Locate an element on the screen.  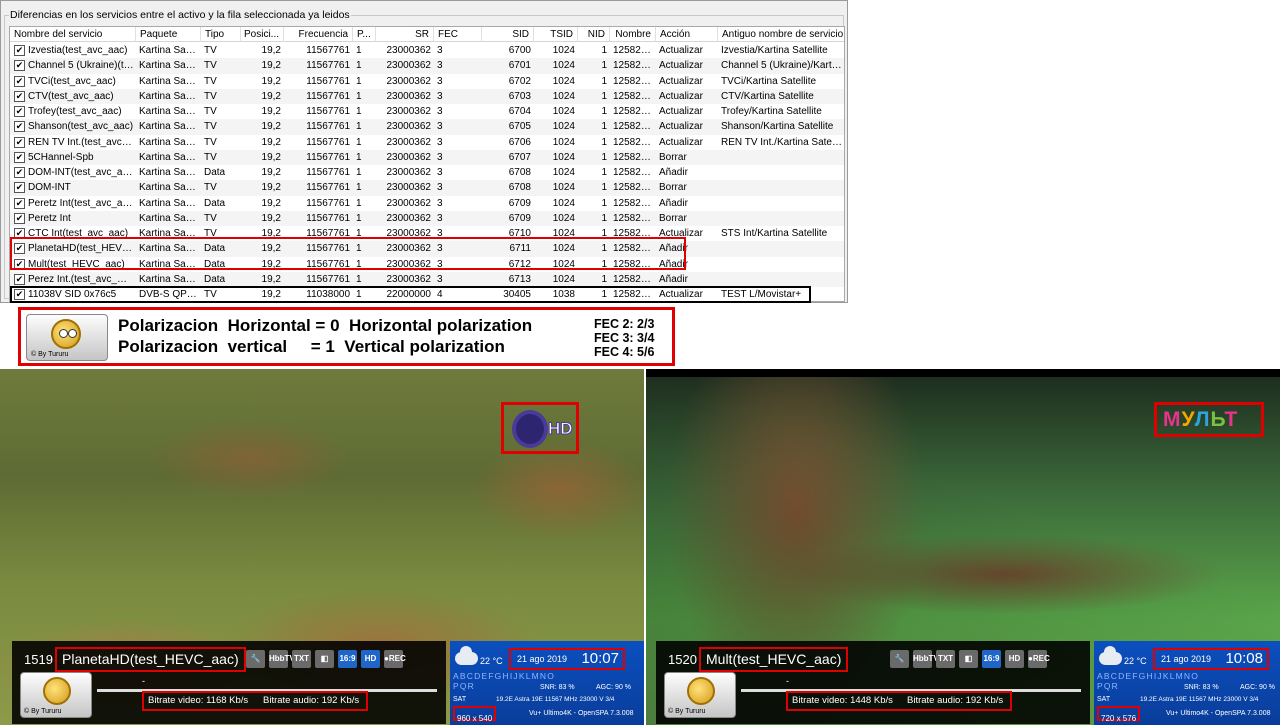
table-cell: REN TV Int./Kartina Satellite is located at coordinates (782, 142).